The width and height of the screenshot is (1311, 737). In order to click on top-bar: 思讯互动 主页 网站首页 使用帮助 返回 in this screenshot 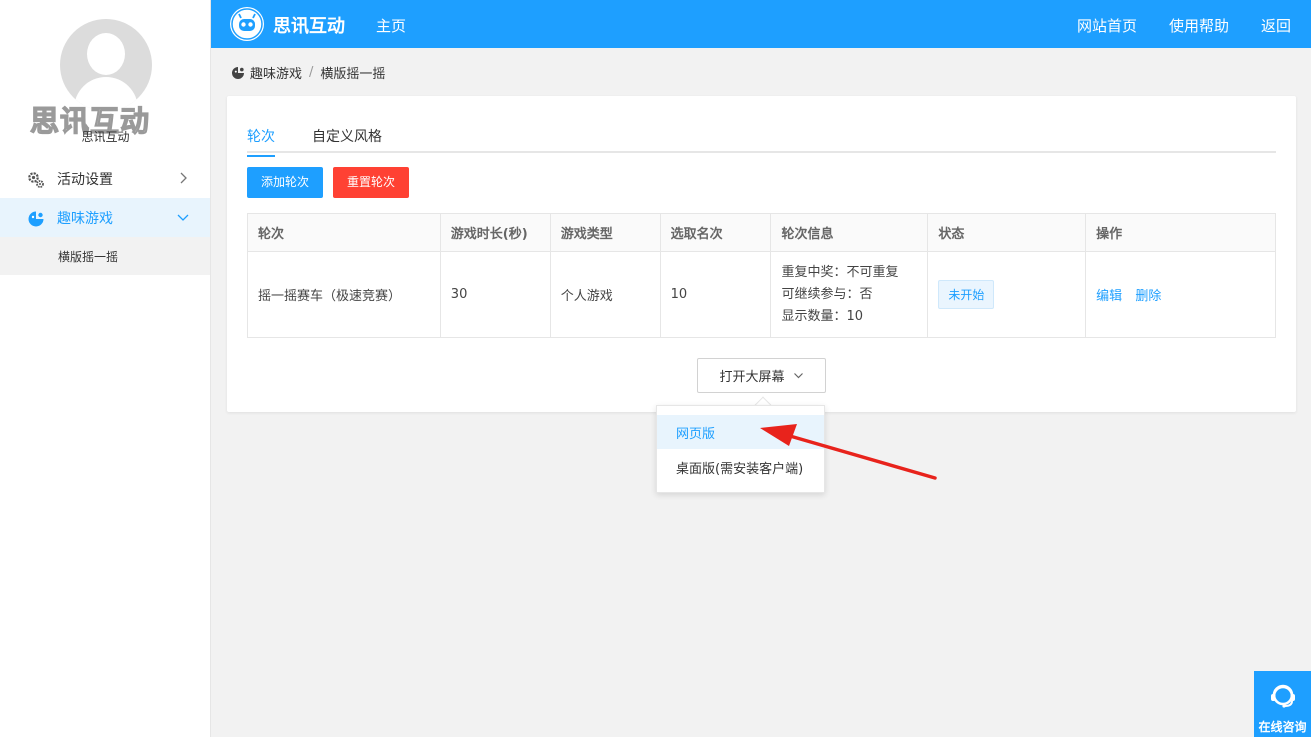, I will do `click(761, 24)`.